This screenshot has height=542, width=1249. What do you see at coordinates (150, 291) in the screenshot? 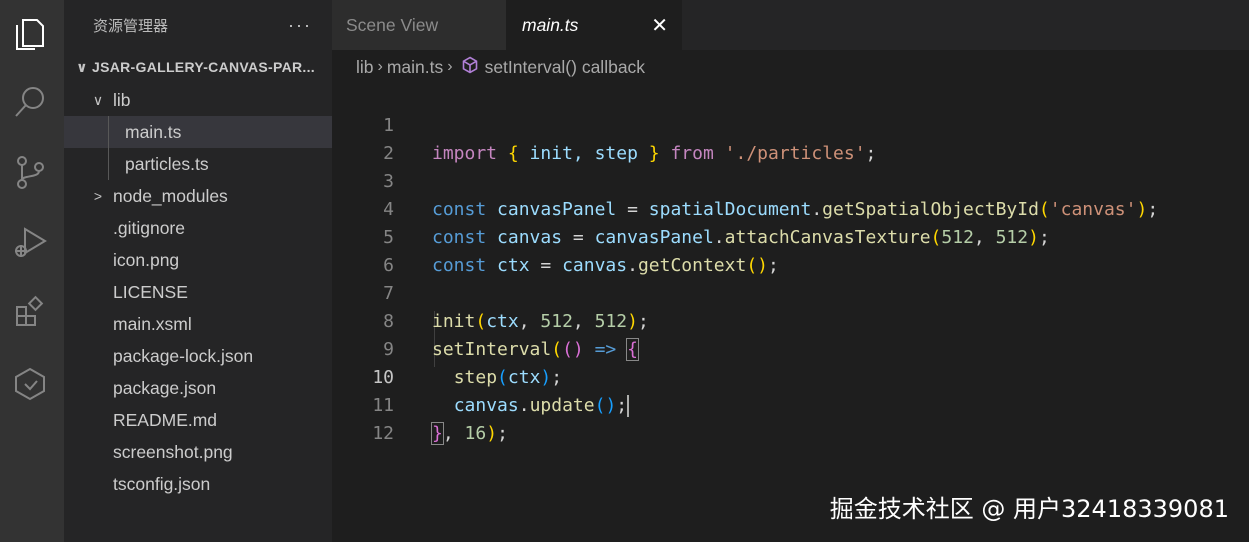
I see `tree-item-label: LICENSE` at bounding box center [150, 291].